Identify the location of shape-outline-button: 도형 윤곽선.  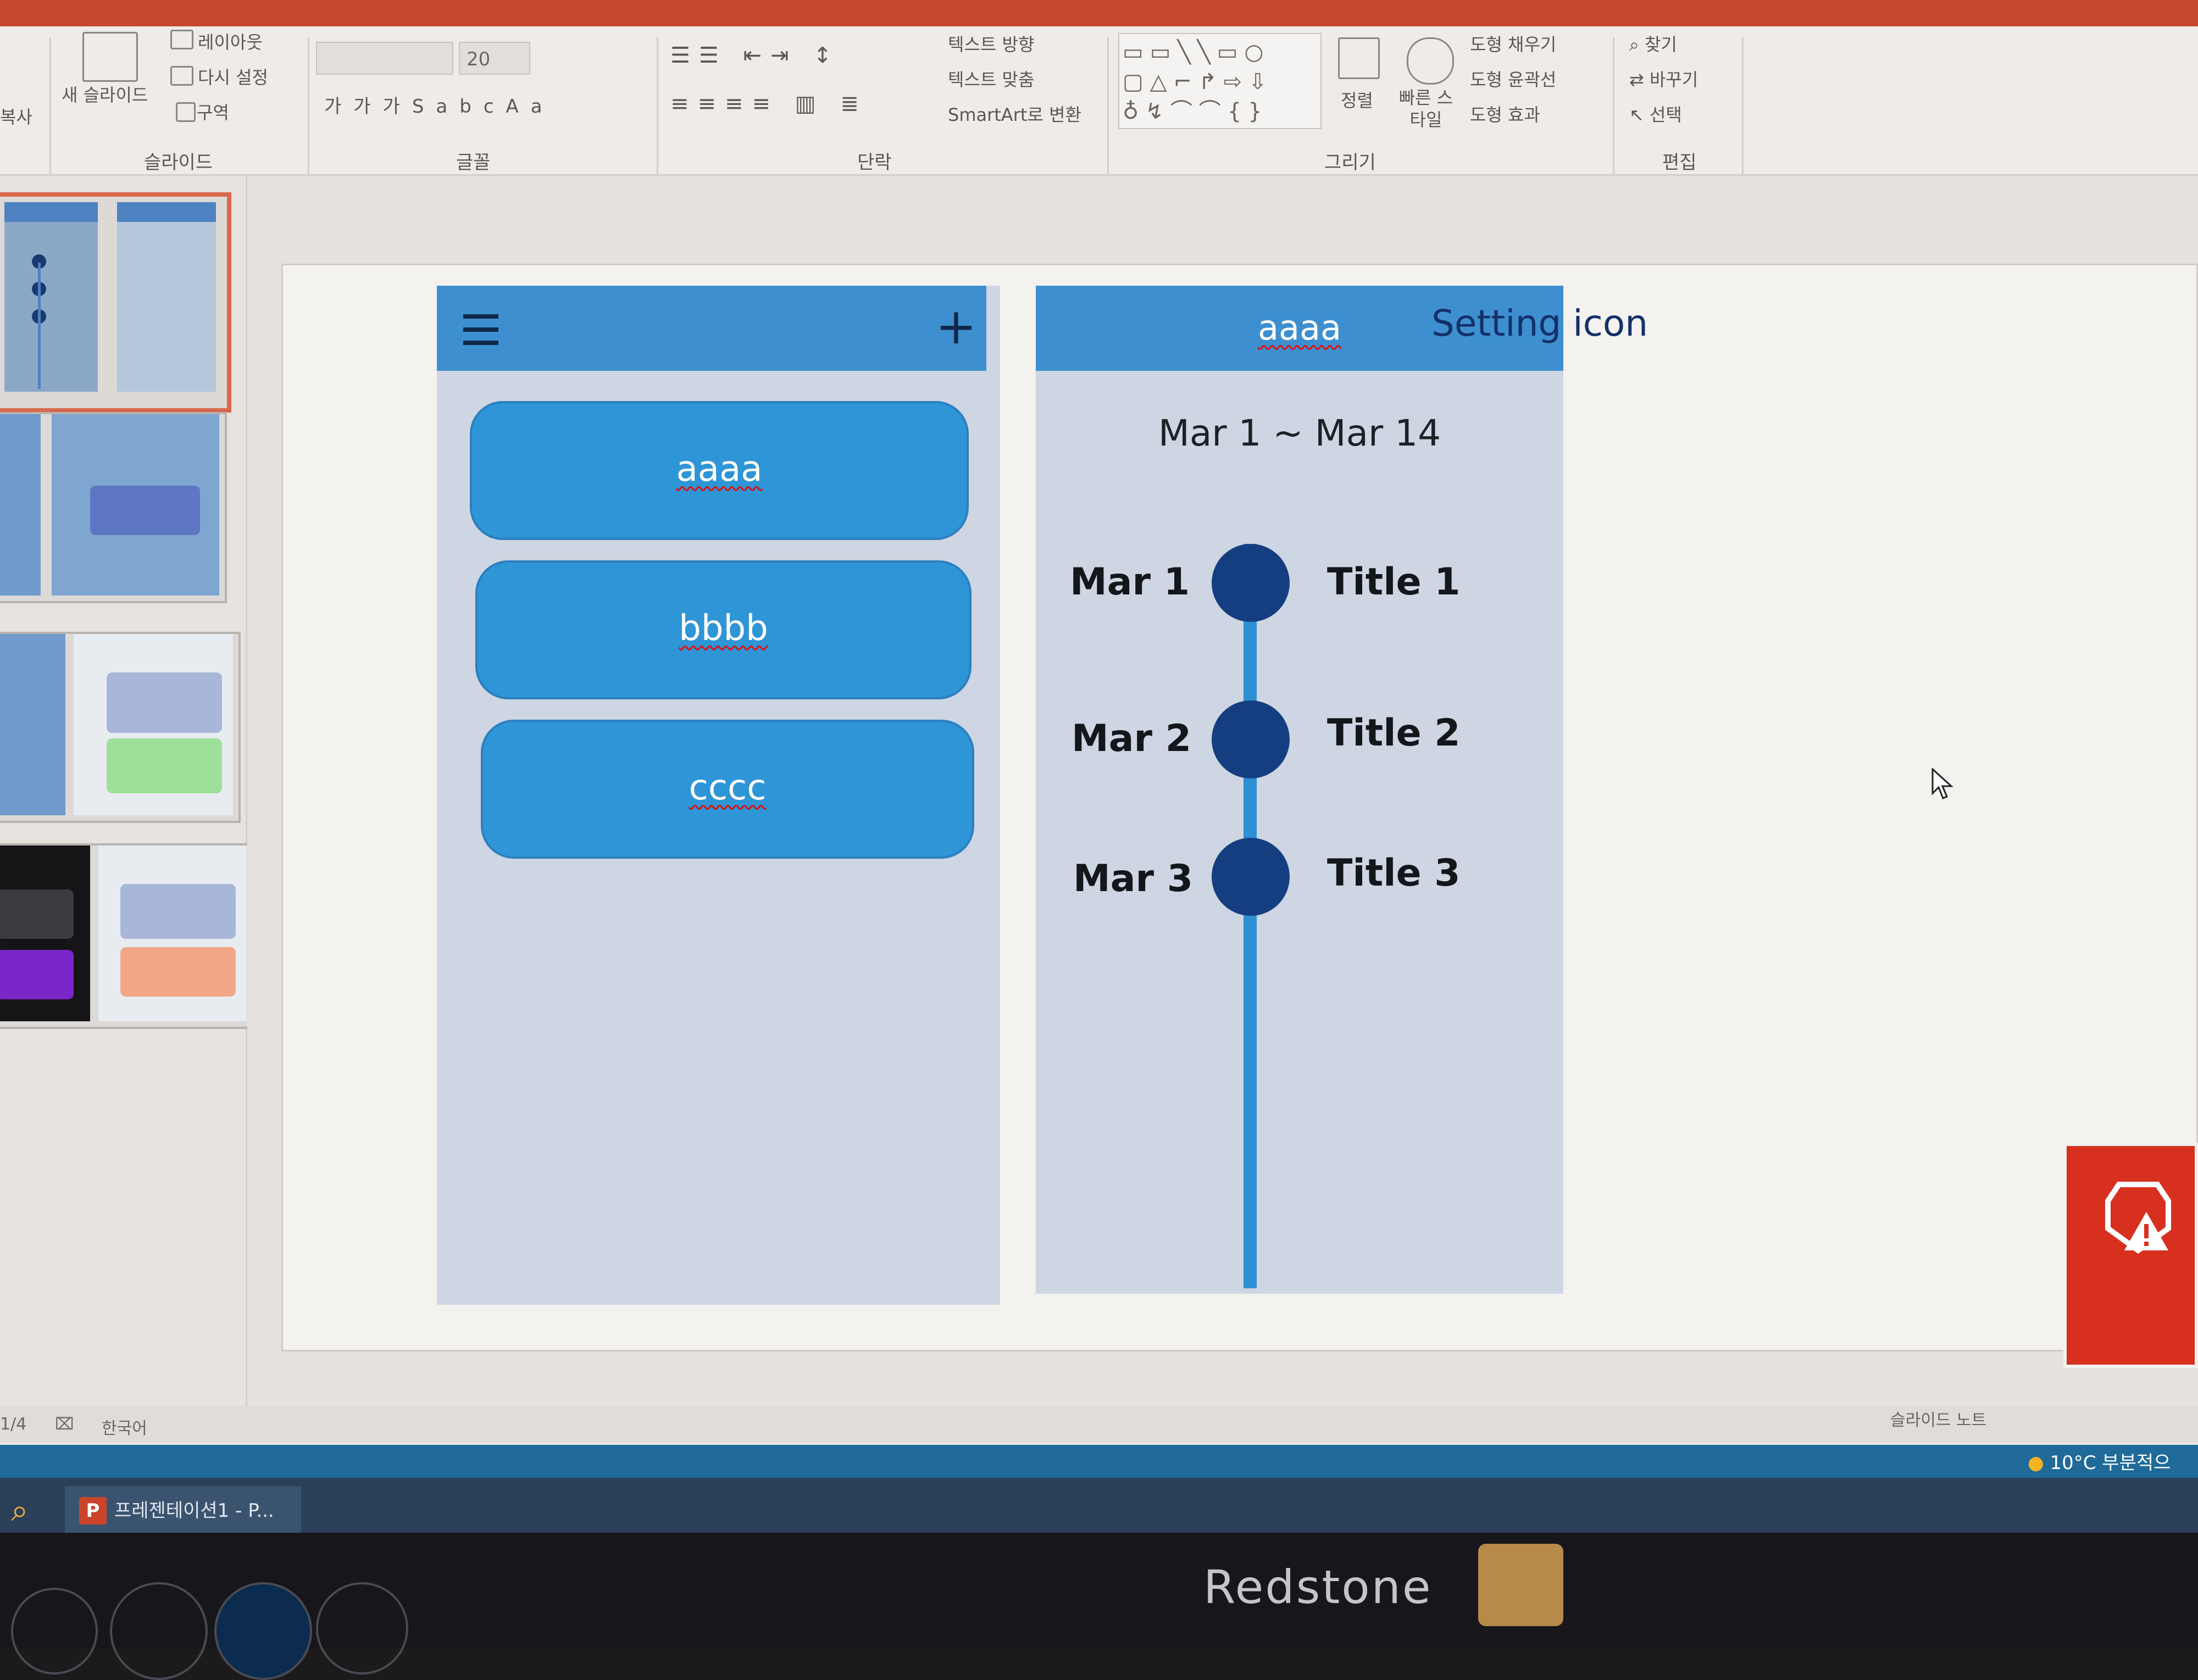
(1513, 78).